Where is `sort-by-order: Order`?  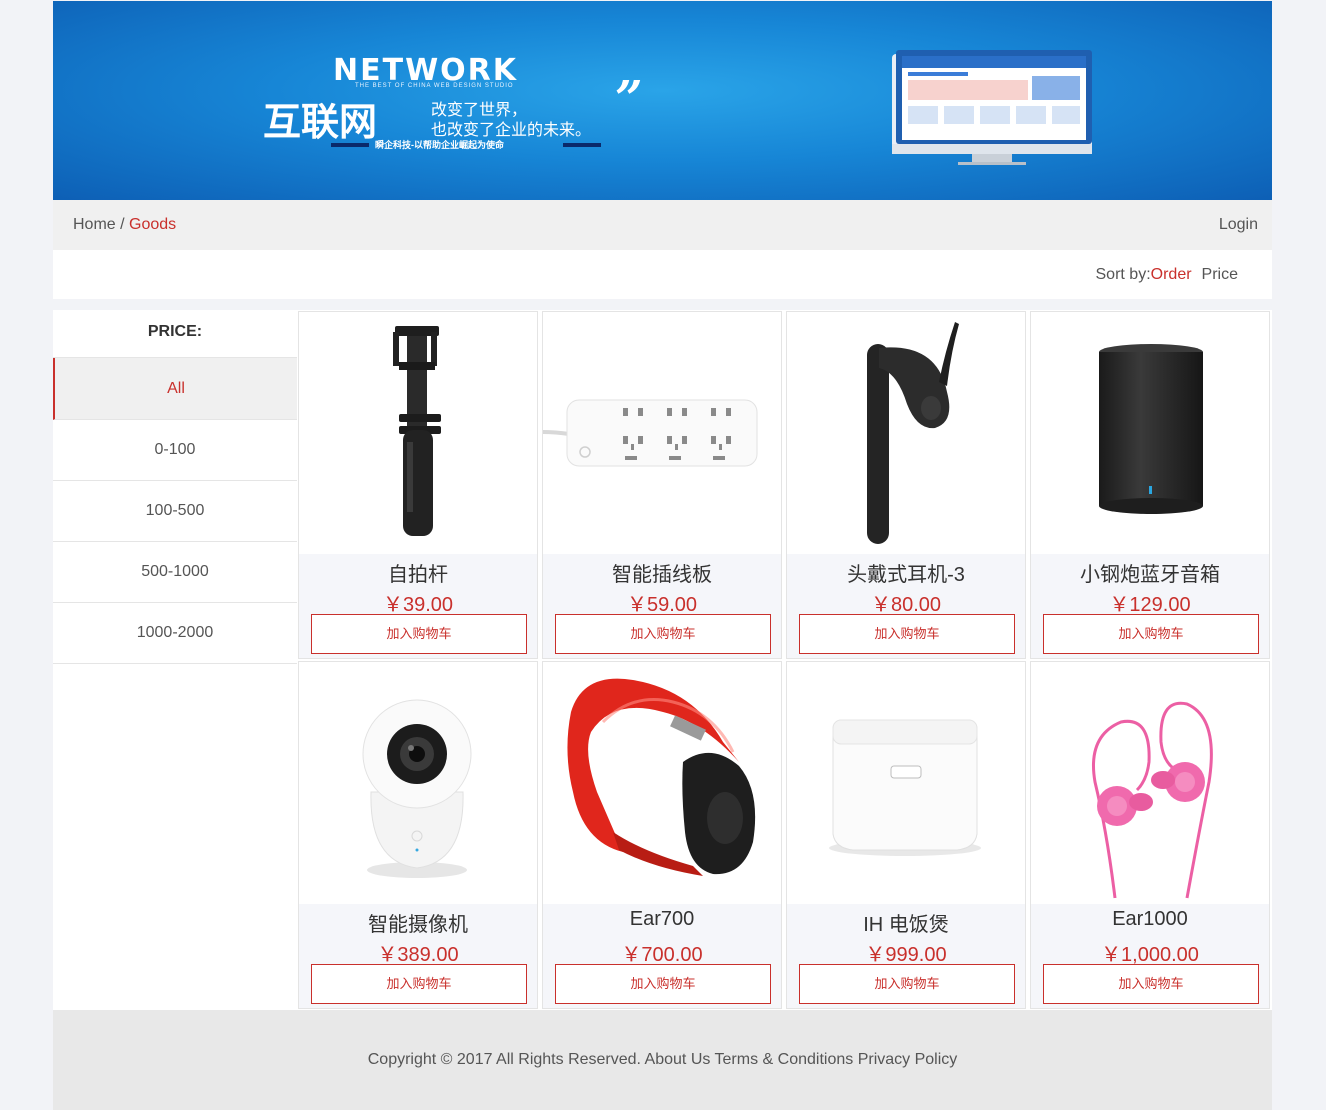
sort-by-order: Order is located at coordinates (1171, 274).